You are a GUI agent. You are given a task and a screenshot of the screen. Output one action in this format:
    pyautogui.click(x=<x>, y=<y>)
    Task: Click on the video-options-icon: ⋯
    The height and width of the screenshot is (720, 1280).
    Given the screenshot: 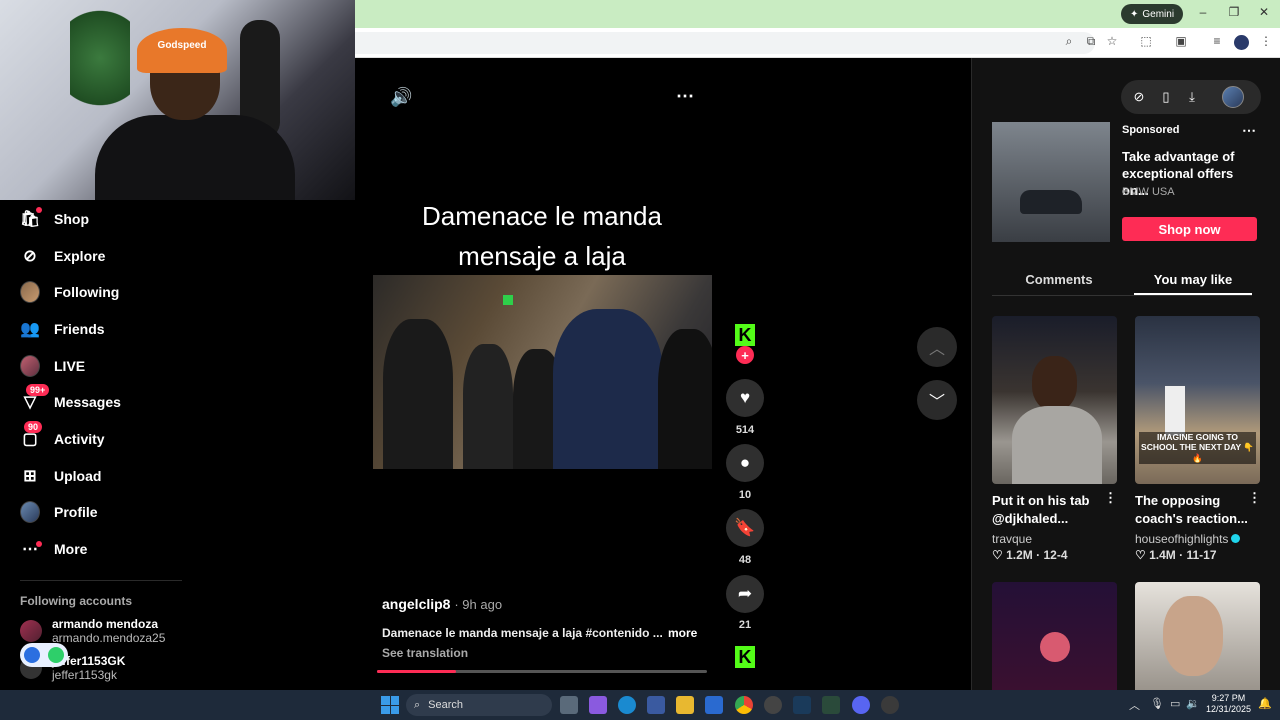 What is the action you would take?
    pyautogui.click(x=685, y=96)
    